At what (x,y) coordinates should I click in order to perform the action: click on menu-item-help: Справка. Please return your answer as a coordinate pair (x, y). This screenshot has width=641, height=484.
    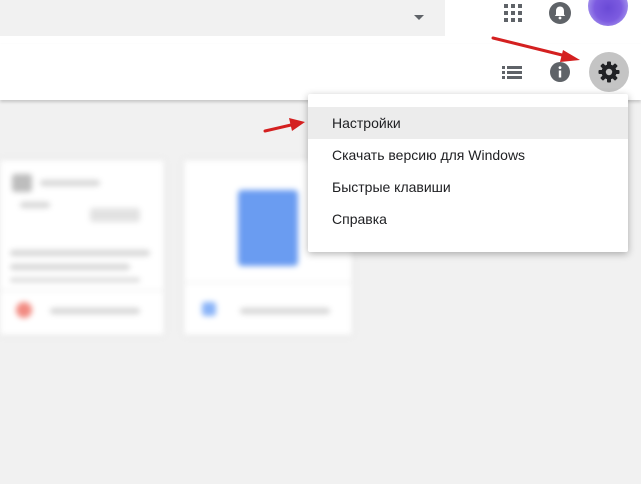
    Looking at the image, I should click on (468, 219).